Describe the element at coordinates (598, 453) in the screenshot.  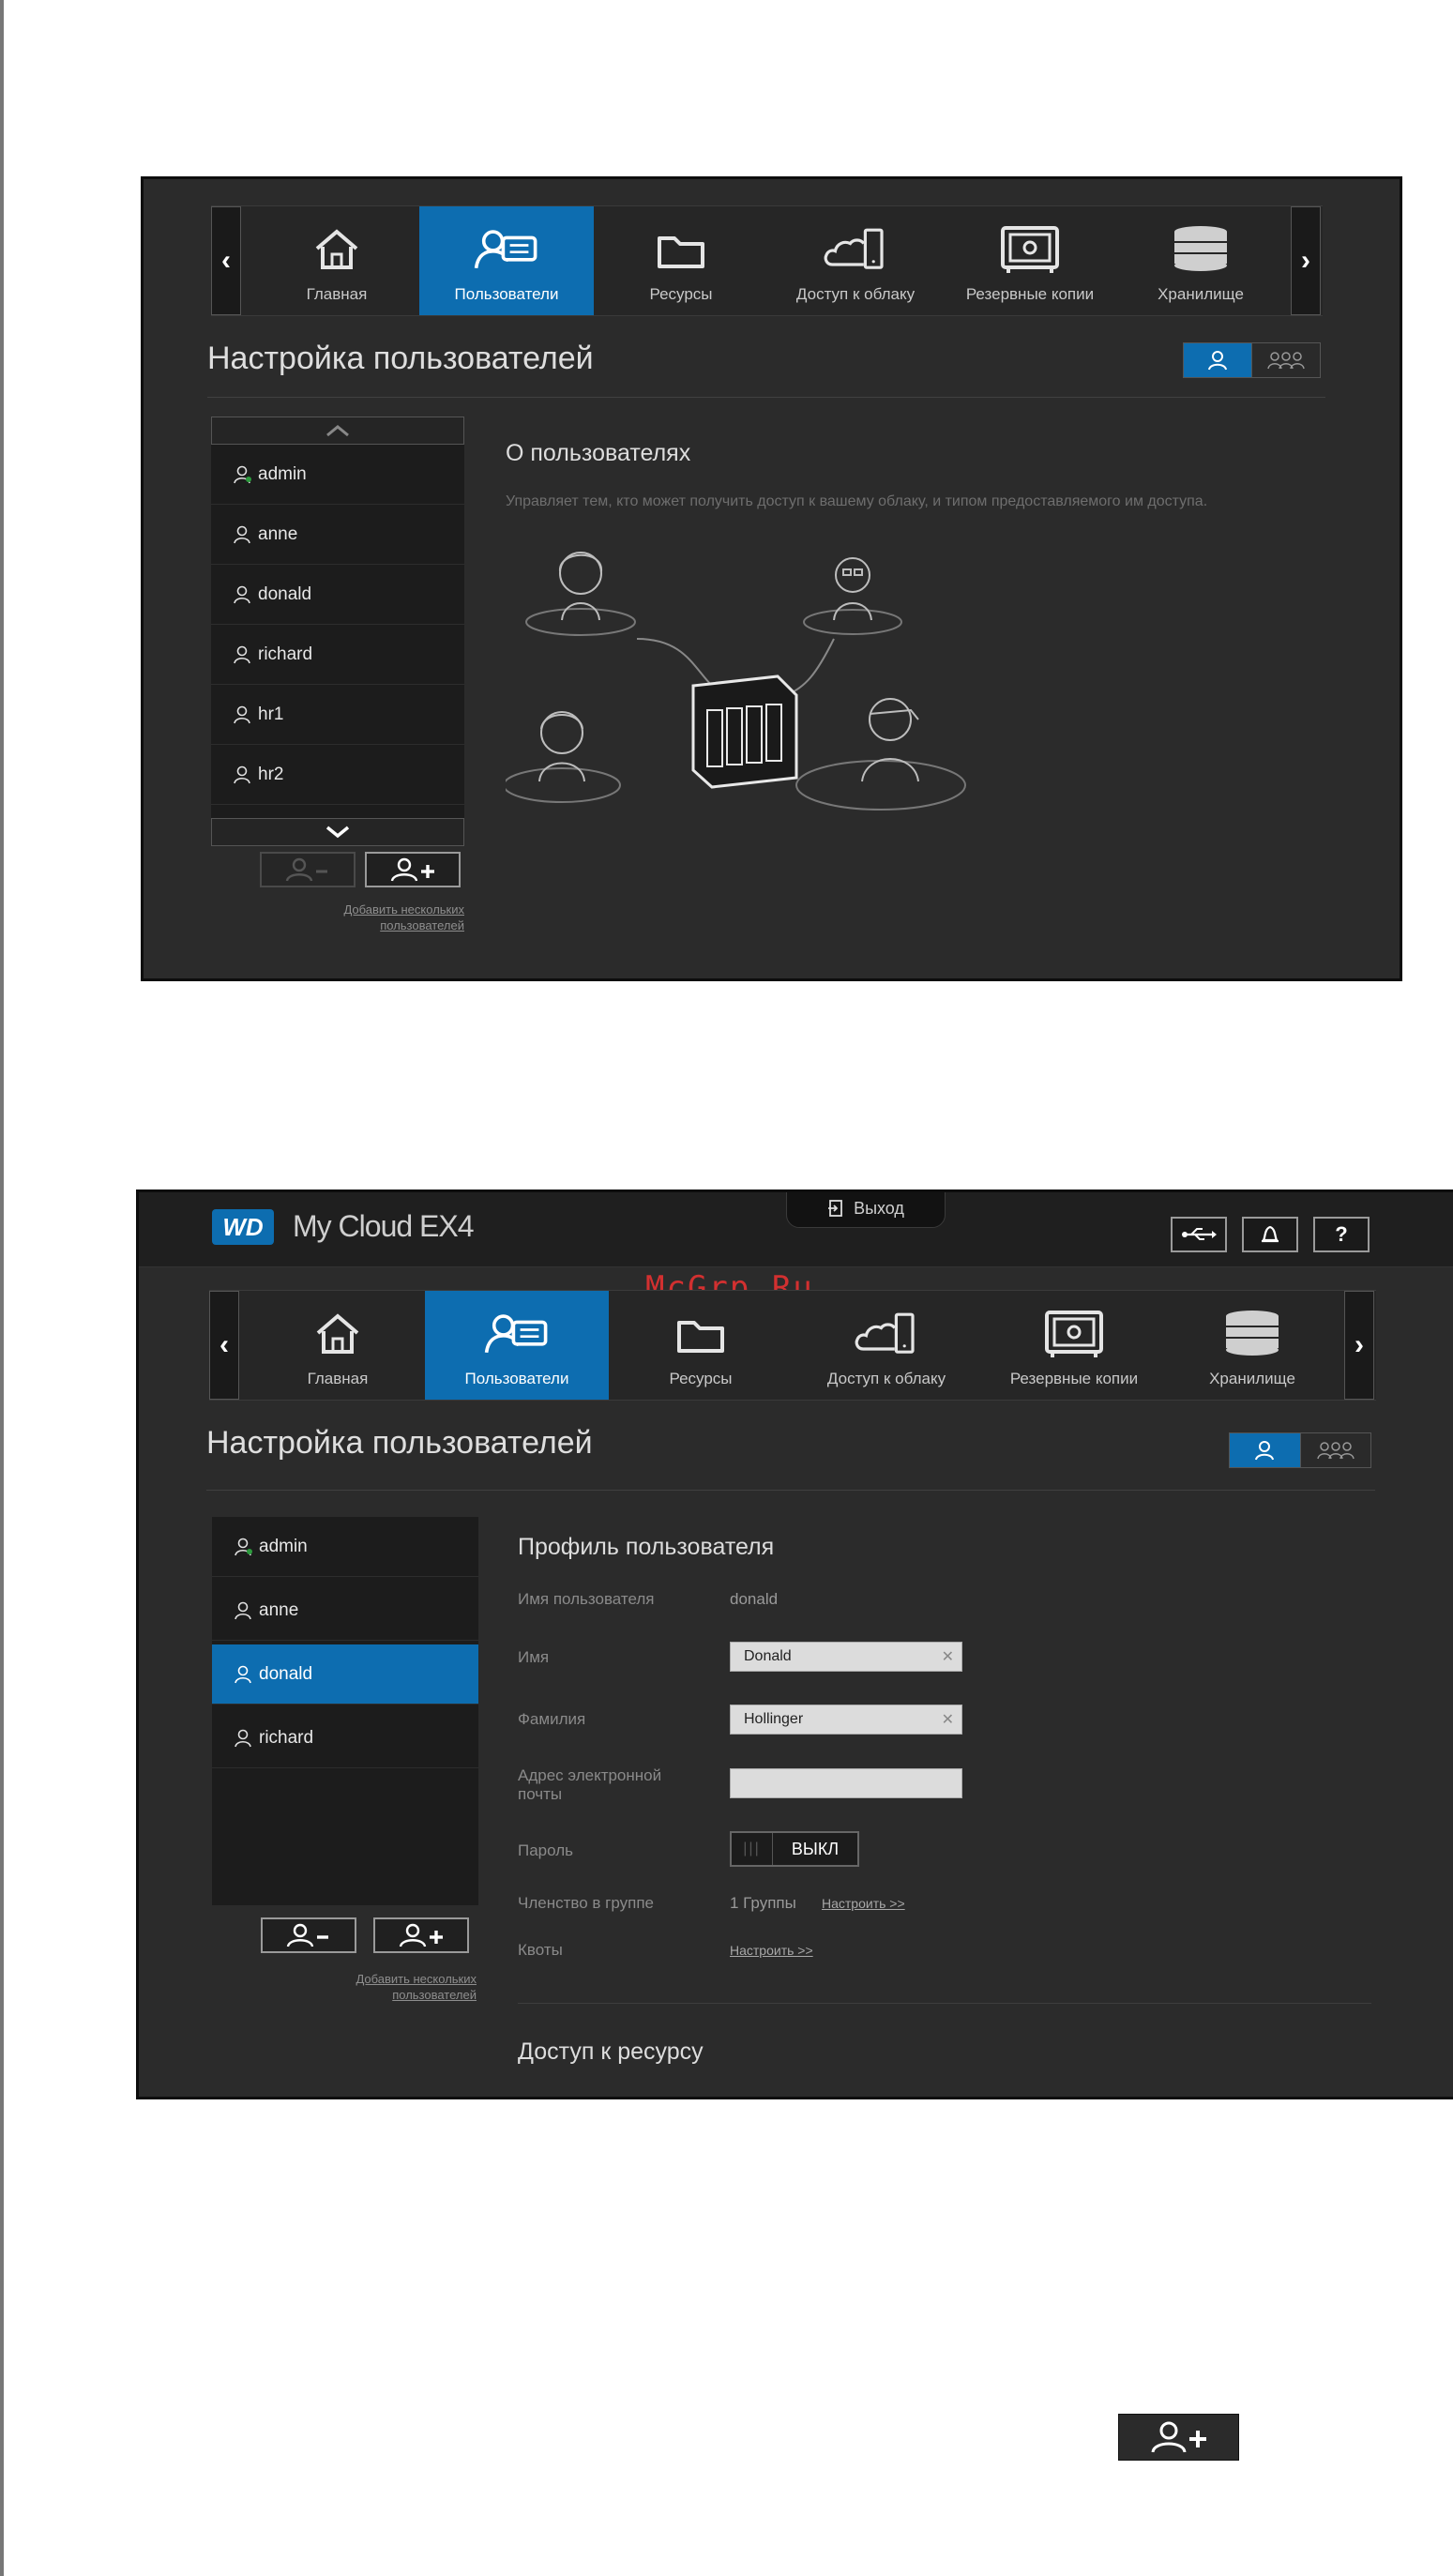
I see `about-users-title: О пользователях` at that location.